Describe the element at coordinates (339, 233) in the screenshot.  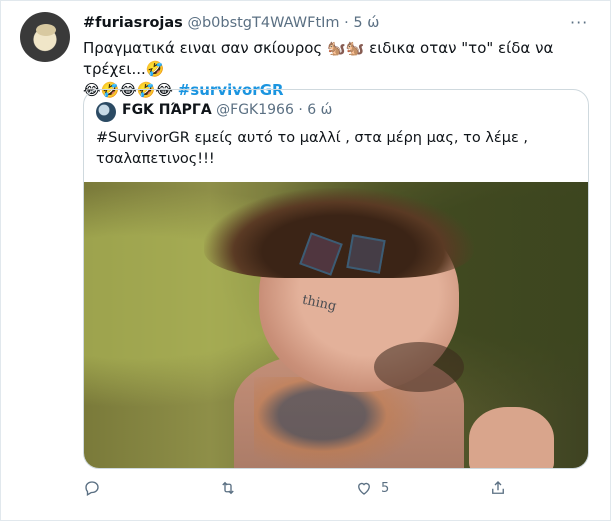
I see `image-hair` at that location.